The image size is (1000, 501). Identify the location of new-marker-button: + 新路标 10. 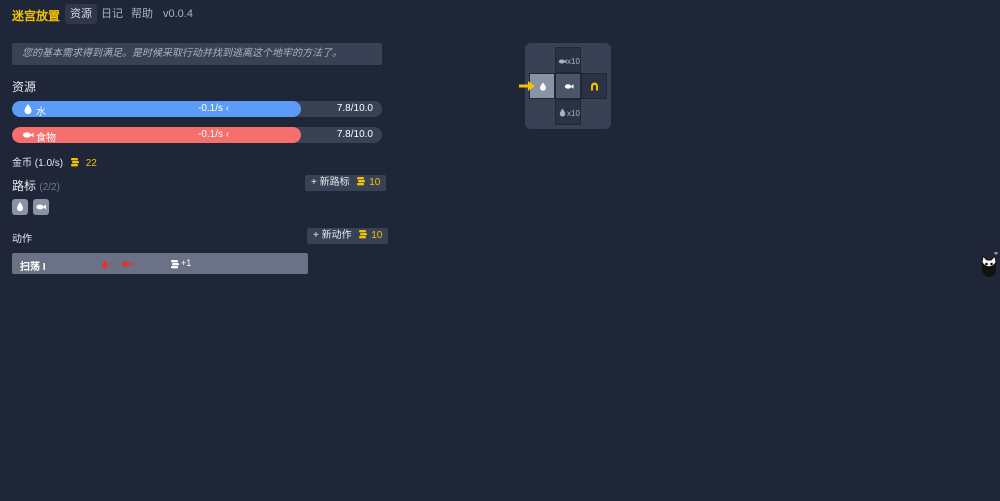
(346, 183).